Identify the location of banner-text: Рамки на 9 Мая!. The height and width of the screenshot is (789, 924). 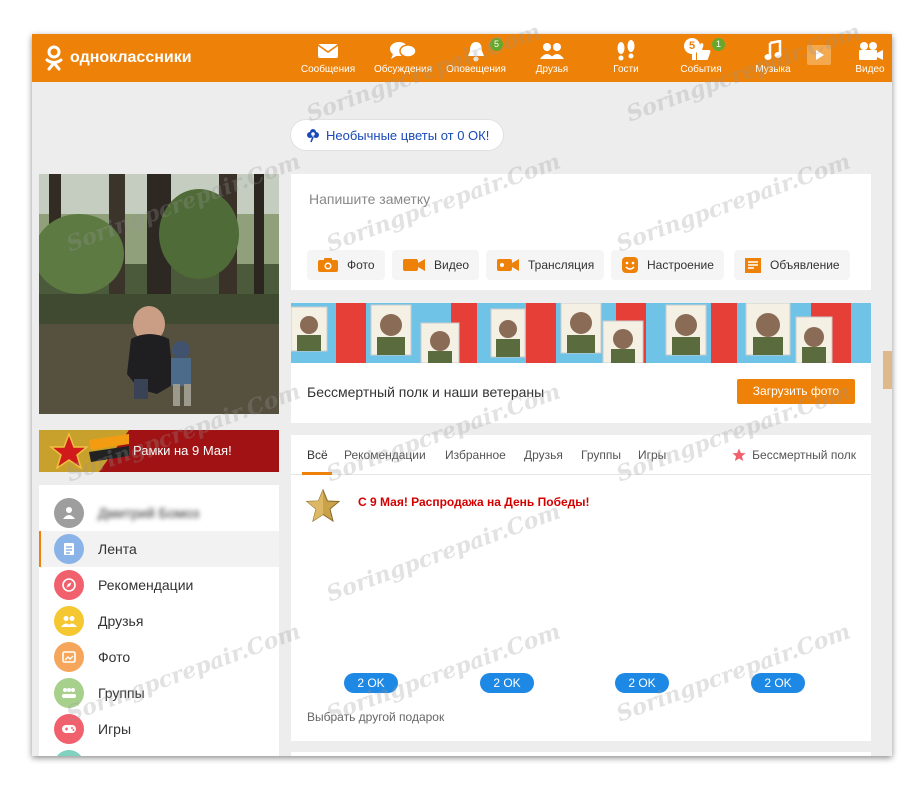
(182, 450).